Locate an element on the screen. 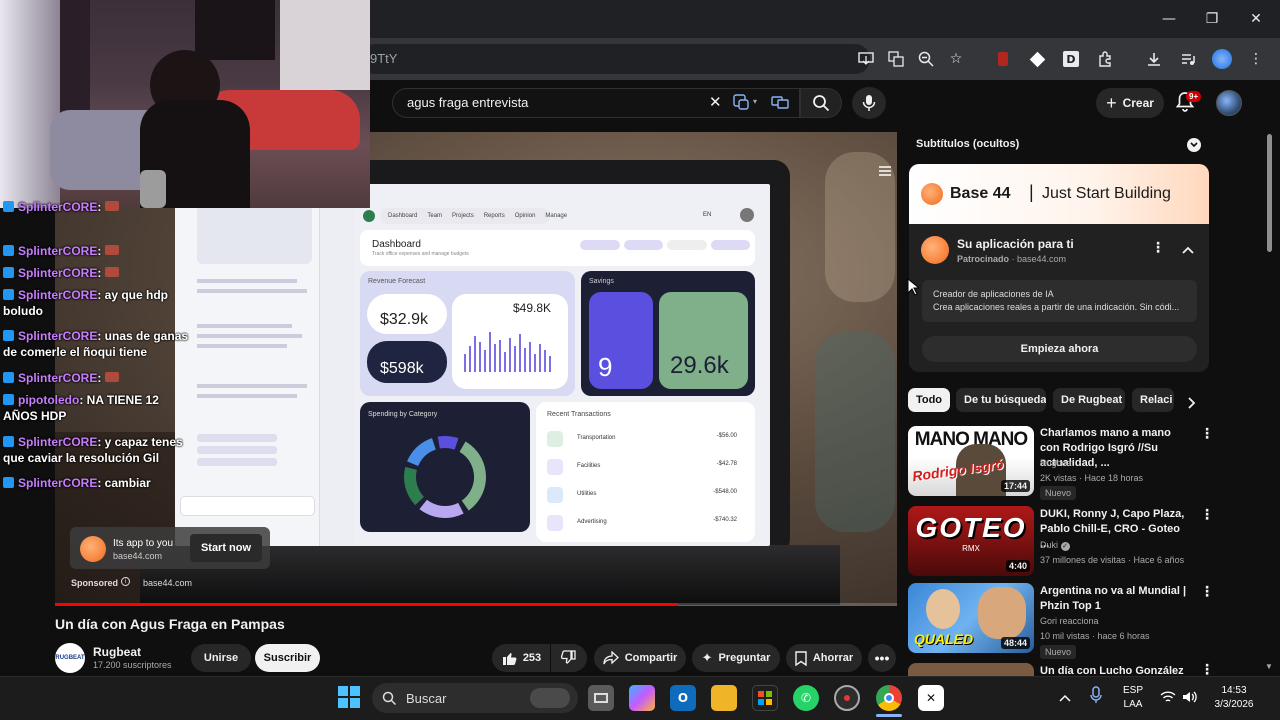 The width and height of the screenshot is (1280, 720). chip-related: Relaci is located at coordinates (1153, 400).